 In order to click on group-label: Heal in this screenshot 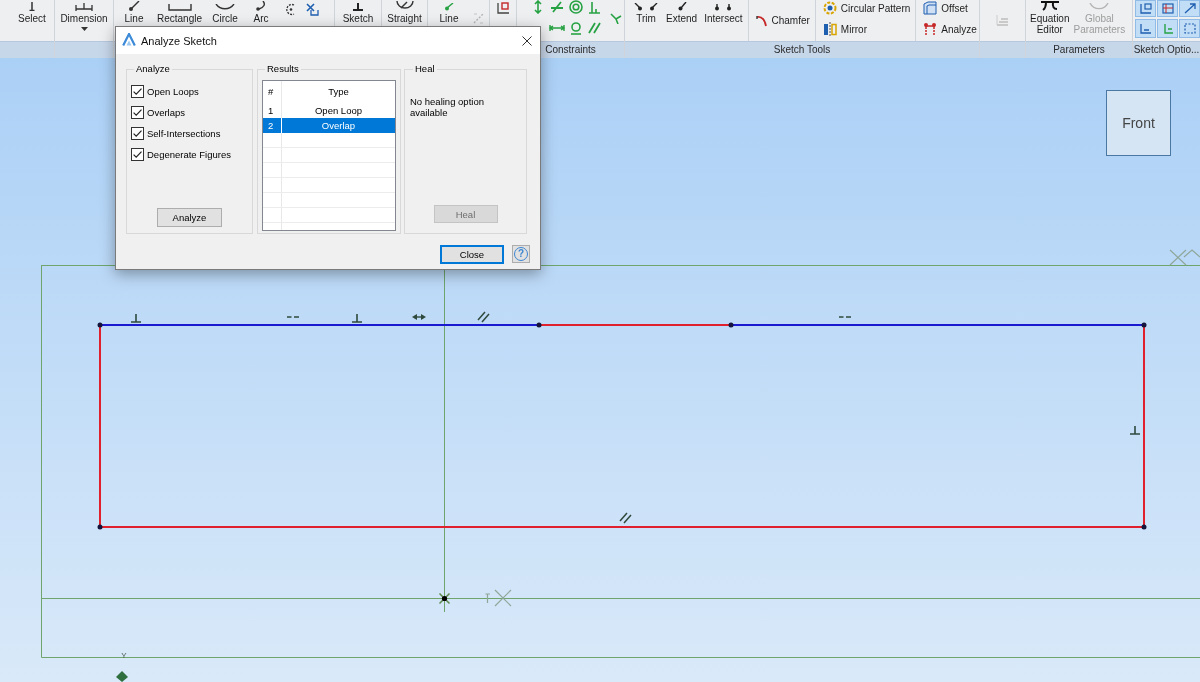, I will do `click(425, 69)`.